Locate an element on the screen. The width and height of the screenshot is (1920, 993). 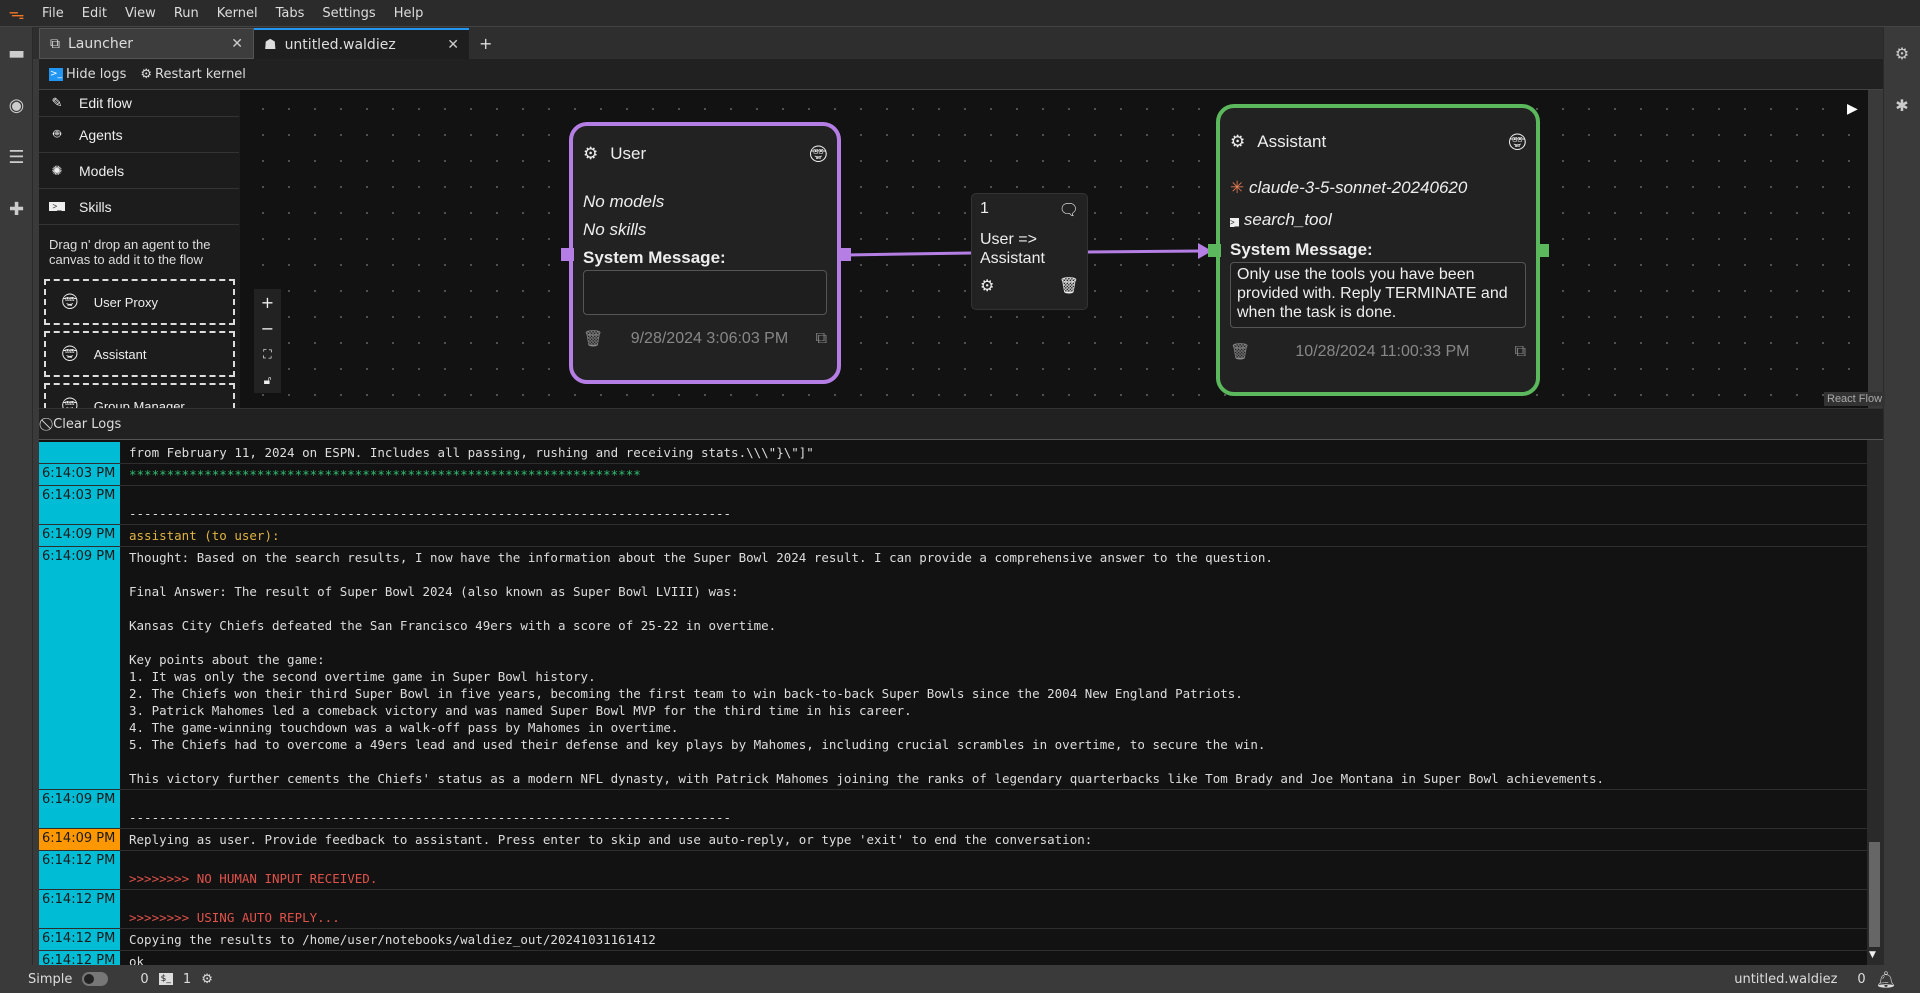
zoom-out-button: − is located at coordinates (267, 328).